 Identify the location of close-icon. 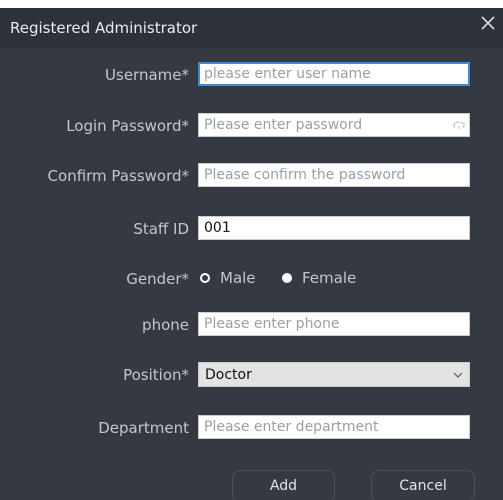
(488, 23).